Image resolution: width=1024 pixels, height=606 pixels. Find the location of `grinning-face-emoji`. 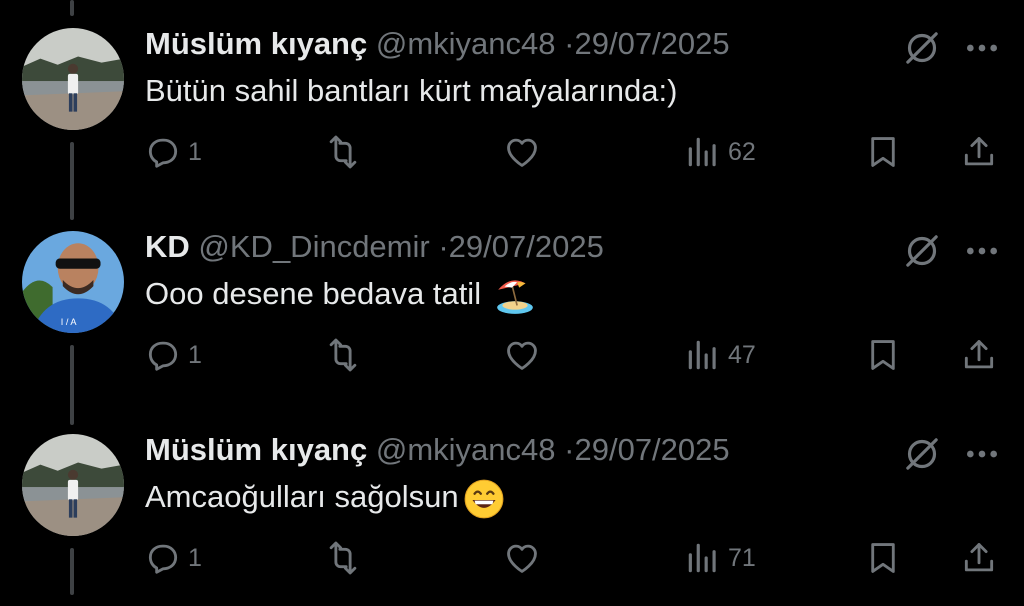

grinning-face-emoji is located at coordinates (484, 499).